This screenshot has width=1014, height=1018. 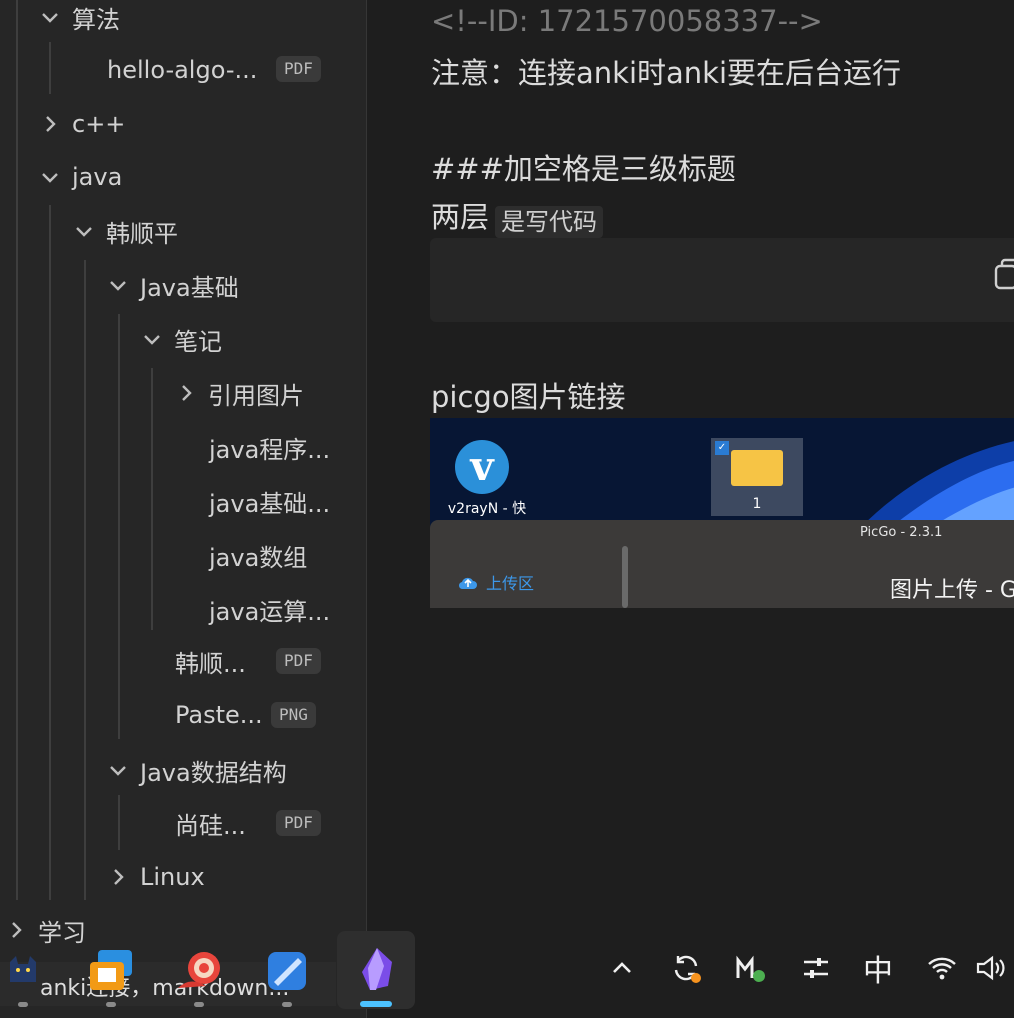 I want to click on folder-study: 学习, so click(x=45, y=930).